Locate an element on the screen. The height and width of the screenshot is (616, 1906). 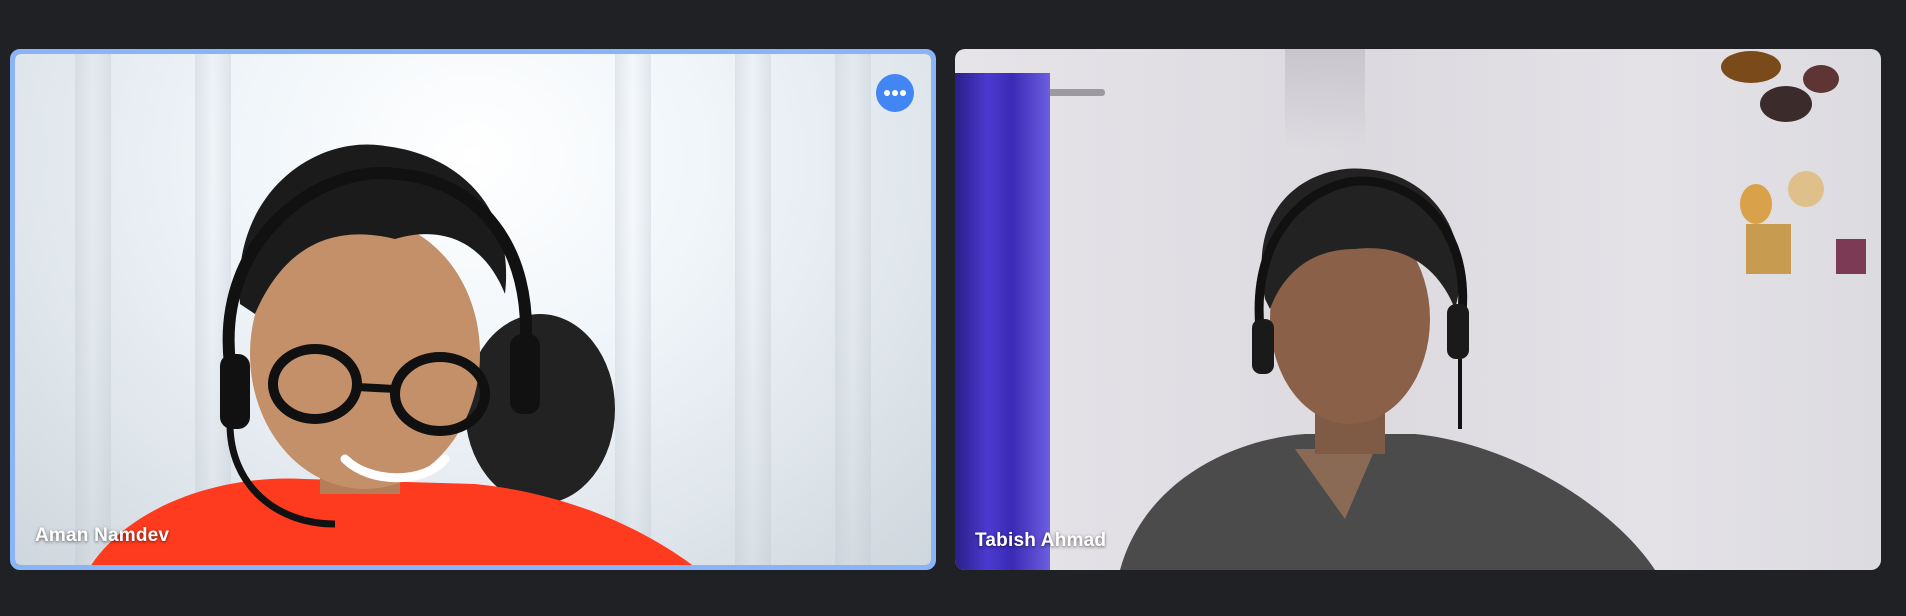
more-options-button is located at coordinates (895, 93).